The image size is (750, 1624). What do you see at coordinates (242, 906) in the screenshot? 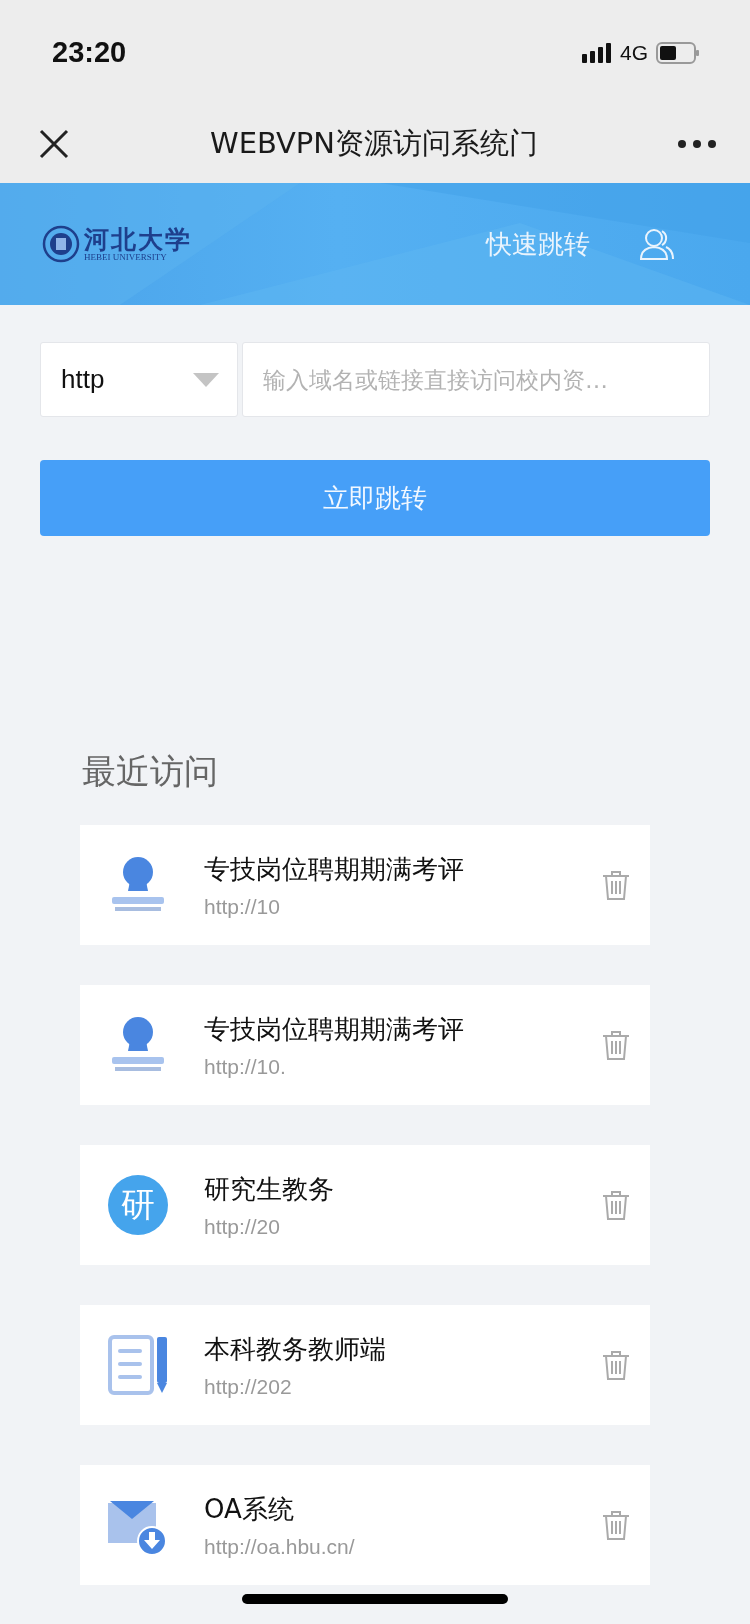
I see `item-url: http://10` at bounding box center [242, 906].